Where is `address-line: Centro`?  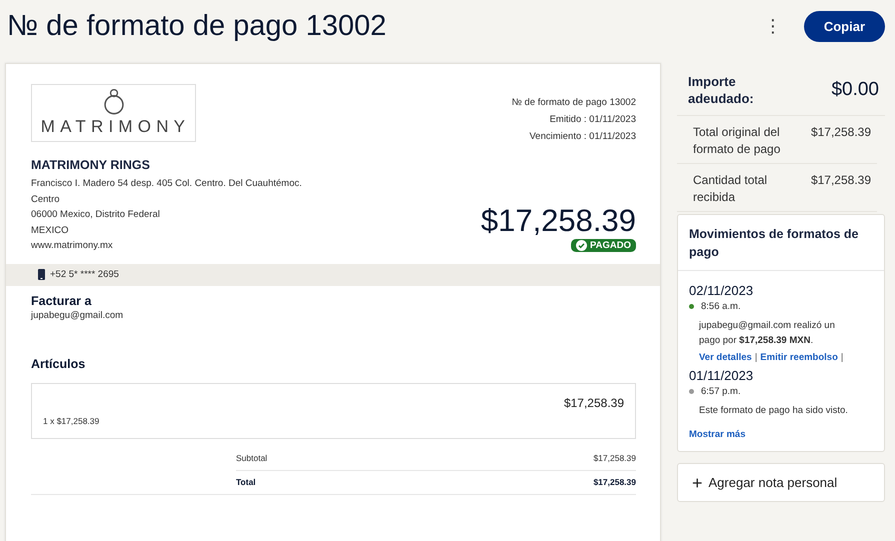 address-line: Centro is located at coordinates (46, 199).